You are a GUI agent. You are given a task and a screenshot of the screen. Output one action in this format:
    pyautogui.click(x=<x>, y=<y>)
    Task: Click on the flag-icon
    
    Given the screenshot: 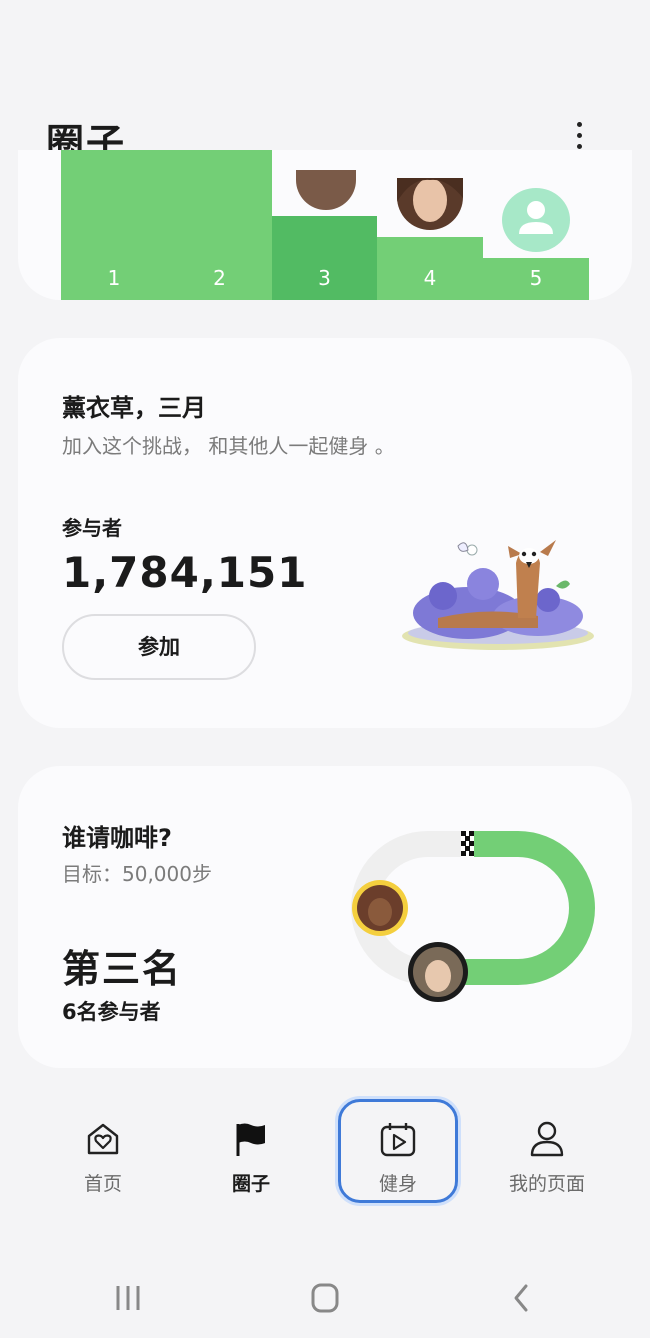 What is the action you would take?
    pyautogui.click(x=250, y=1139)
    